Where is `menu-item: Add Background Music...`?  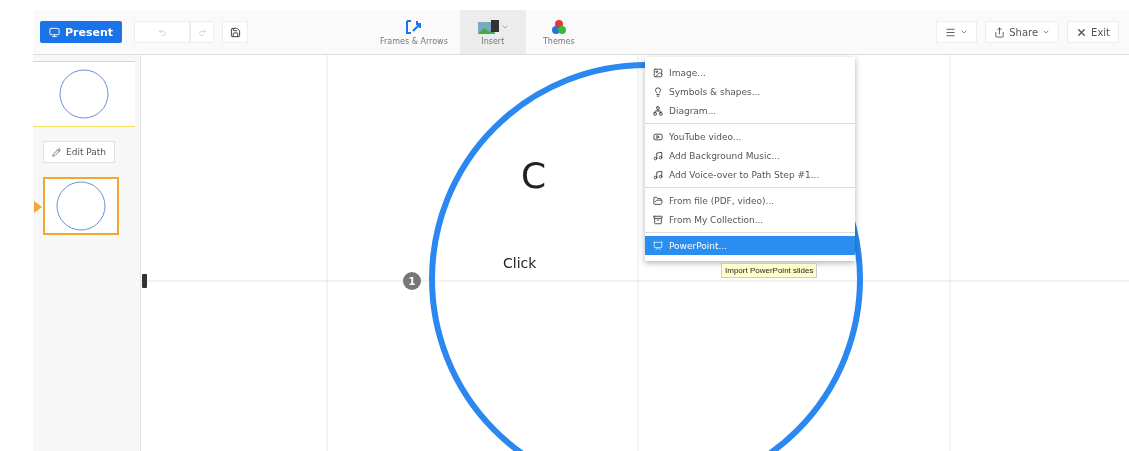
menu-item: Add Background Music... is located at coordinates (750, 155).